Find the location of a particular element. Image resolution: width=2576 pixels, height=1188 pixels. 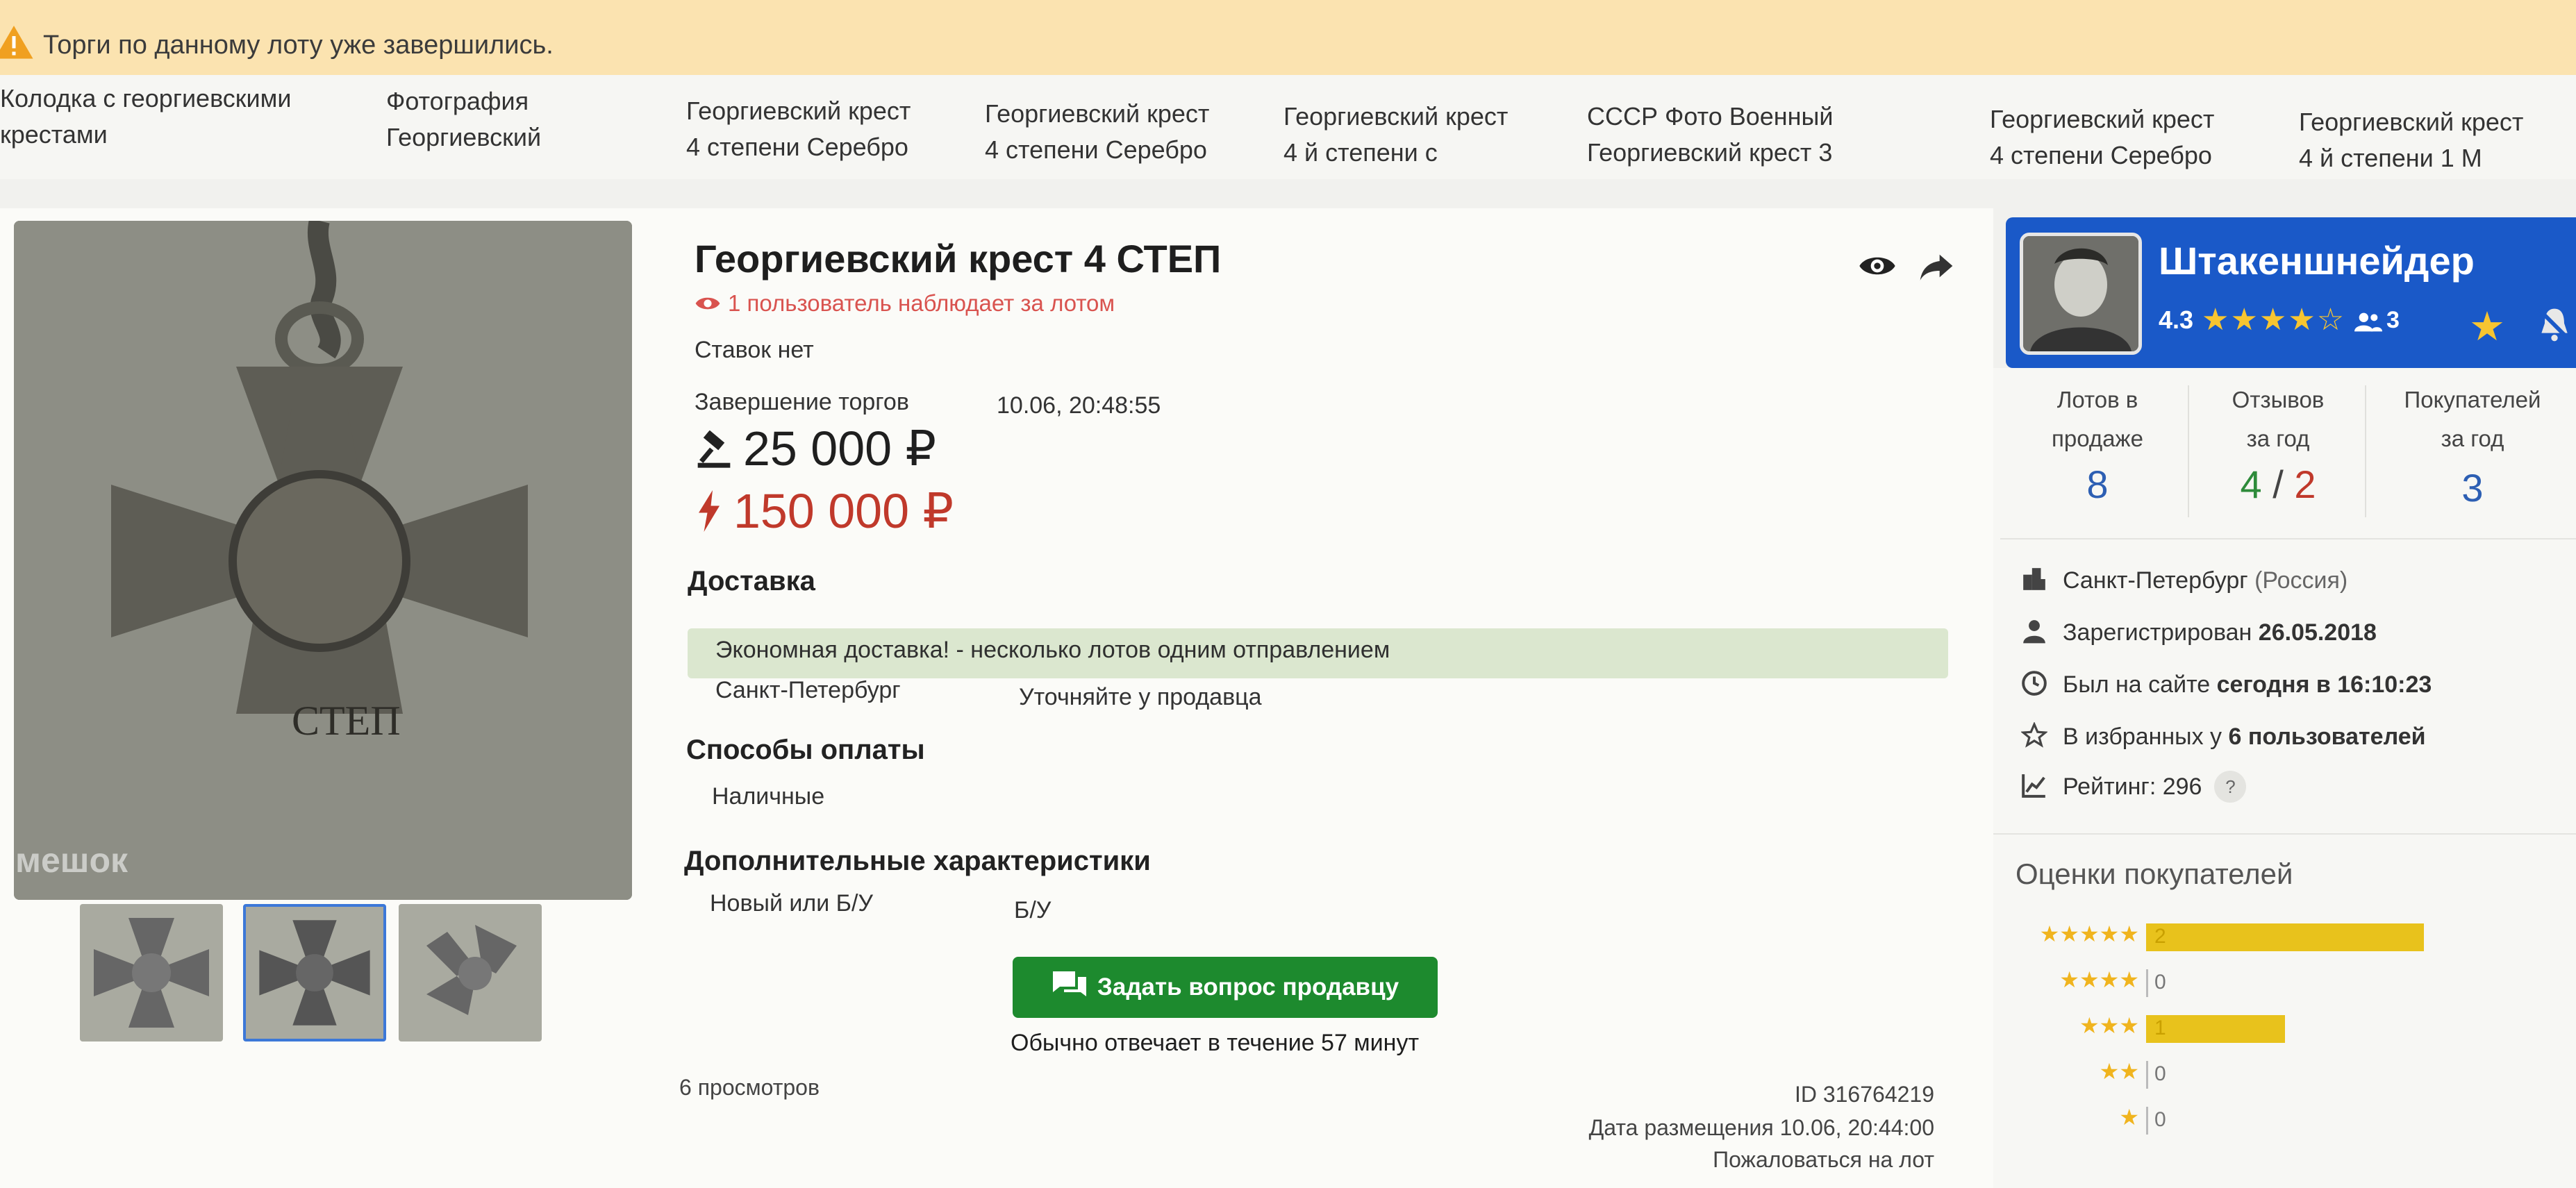

rating-help-icon: ? is located at coordinates (2230, 787).